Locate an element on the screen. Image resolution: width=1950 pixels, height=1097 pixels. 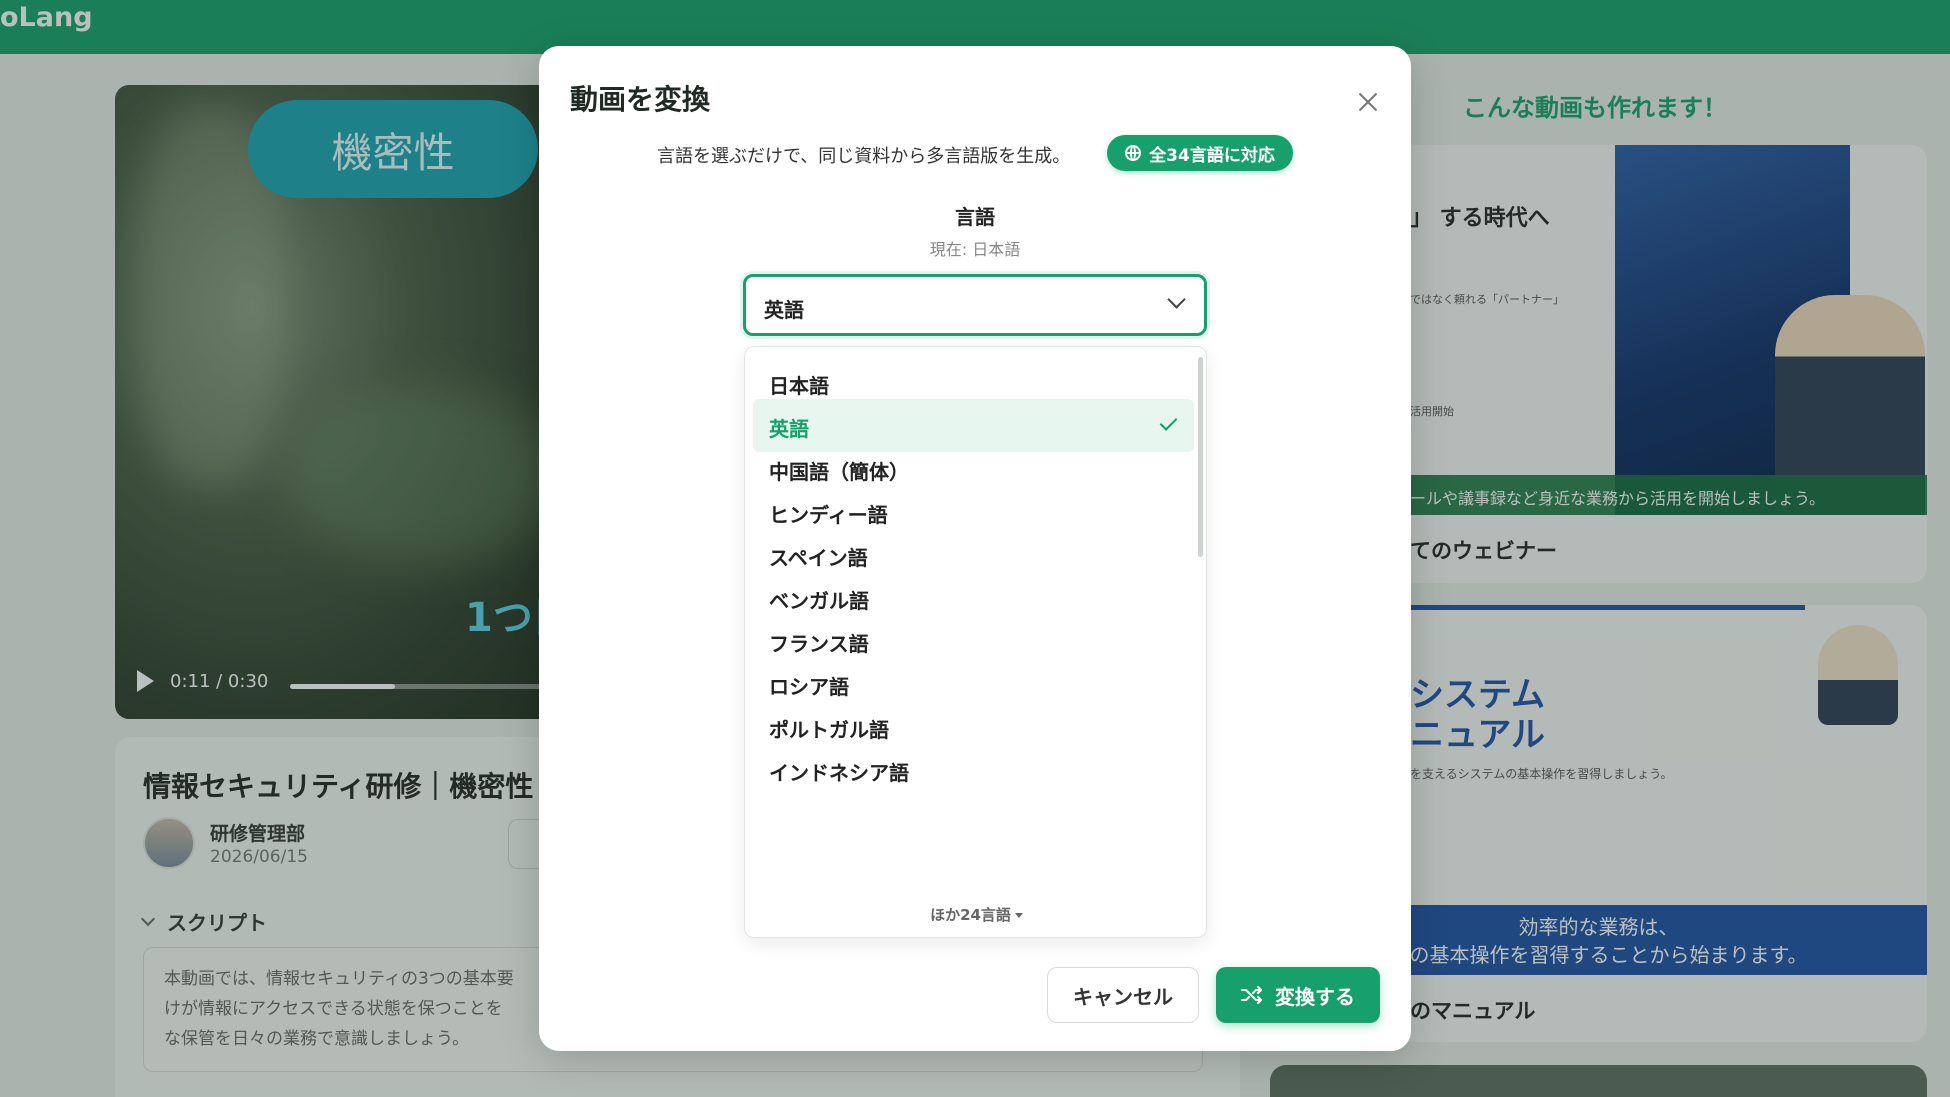
check-icon is located at coordinates (1168, 422).